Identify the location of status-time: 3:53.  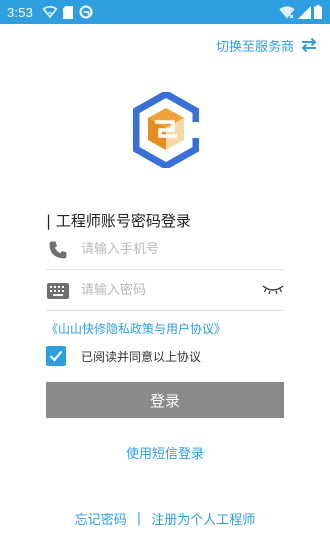
(20, 12).